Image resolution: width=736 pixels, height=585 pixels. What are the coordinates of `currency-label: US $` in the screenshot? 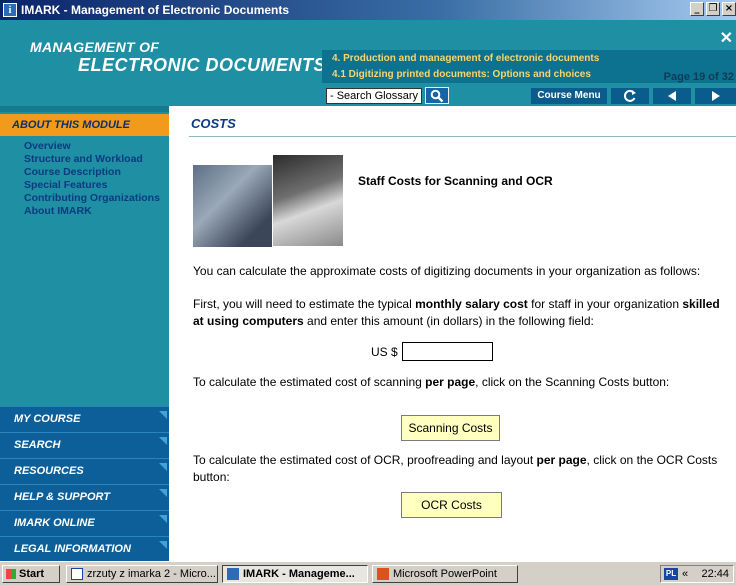 It's located at (384, 352).